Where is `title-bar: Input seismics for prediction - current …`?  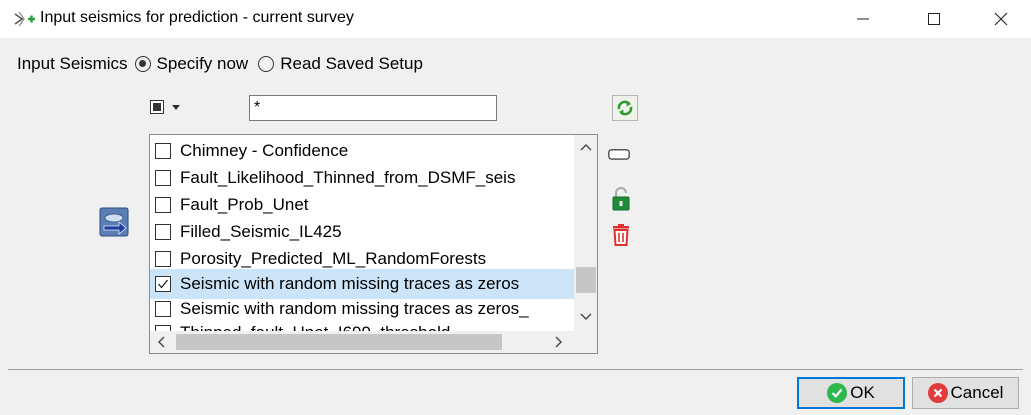 title-bar: Input seismics for prediction - current … is located at coordinates (515, 19).